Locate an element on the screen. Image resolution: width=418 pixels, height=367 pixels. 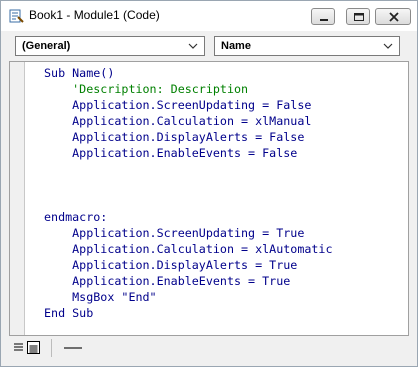
code-text: Application.ScreenUpdating = True is located at coordinates (174, 233).